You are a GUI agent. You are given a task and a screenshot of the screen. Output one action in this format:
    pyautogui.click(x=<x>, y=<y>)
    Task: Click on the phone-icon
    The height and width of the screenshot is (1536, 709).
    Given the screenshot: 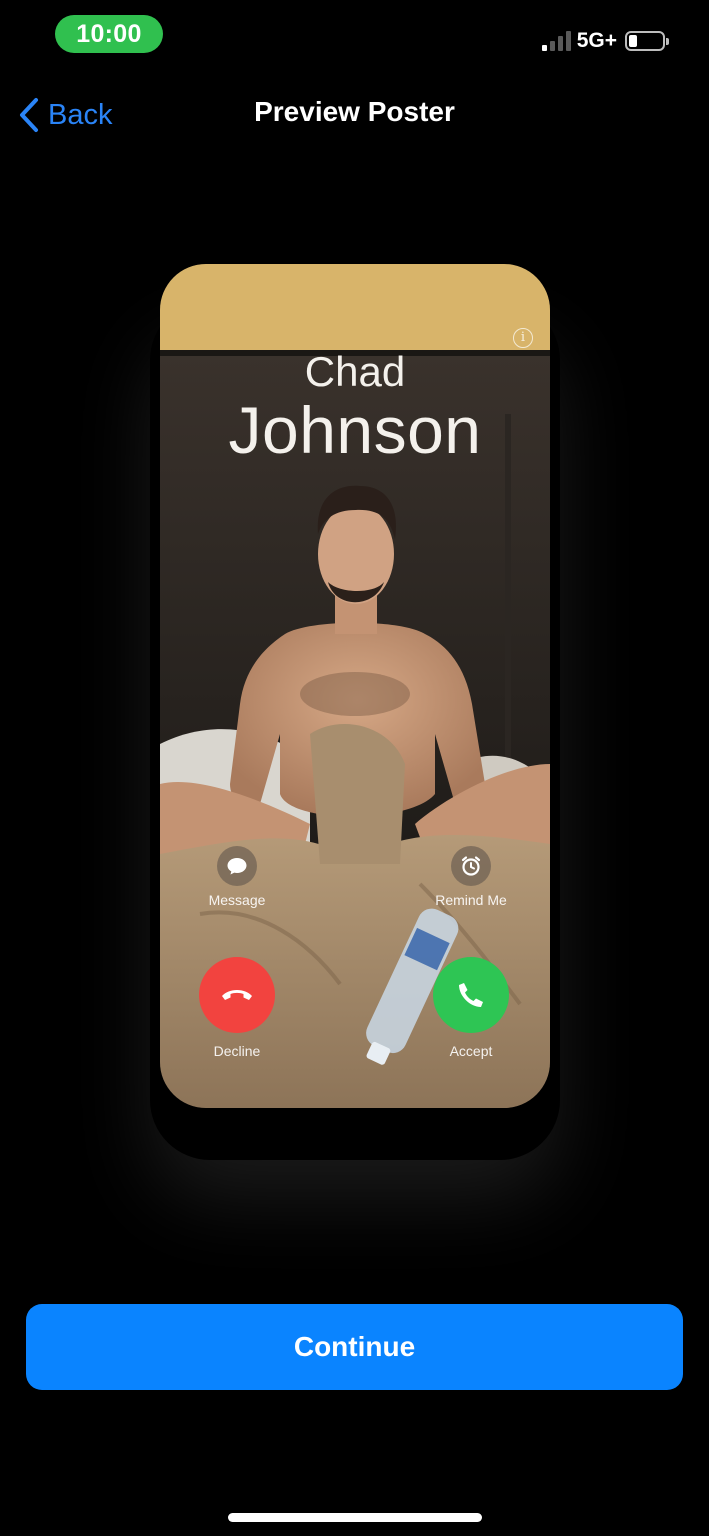 What is the action you would take?
    pyautogui.click(x=471, y=995)
    